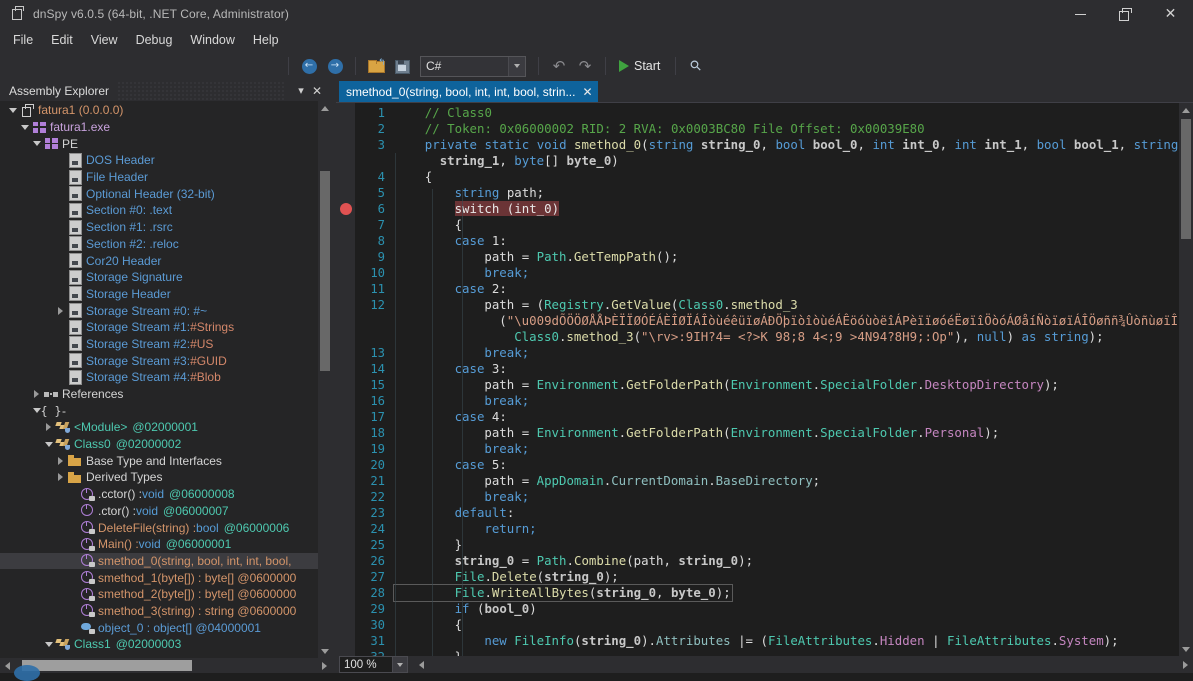  What do you see at coordinates (301, 90) in the screenshot?
I see `panel-menu-button: ▾` at bounding box center [301, 90].